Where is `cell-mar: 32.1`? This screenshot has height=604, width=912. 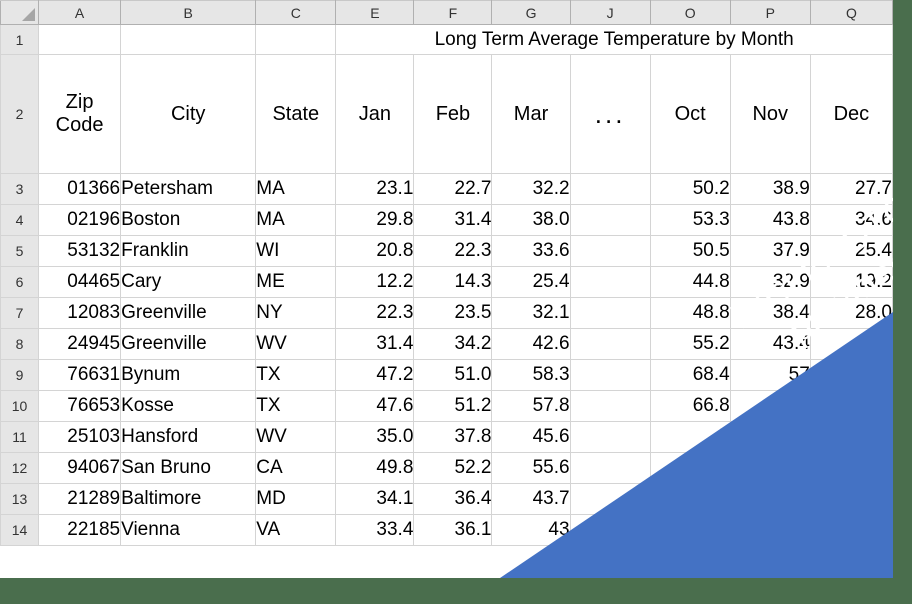
cell-mar: 32.1 is located at coordinates (531, 313).